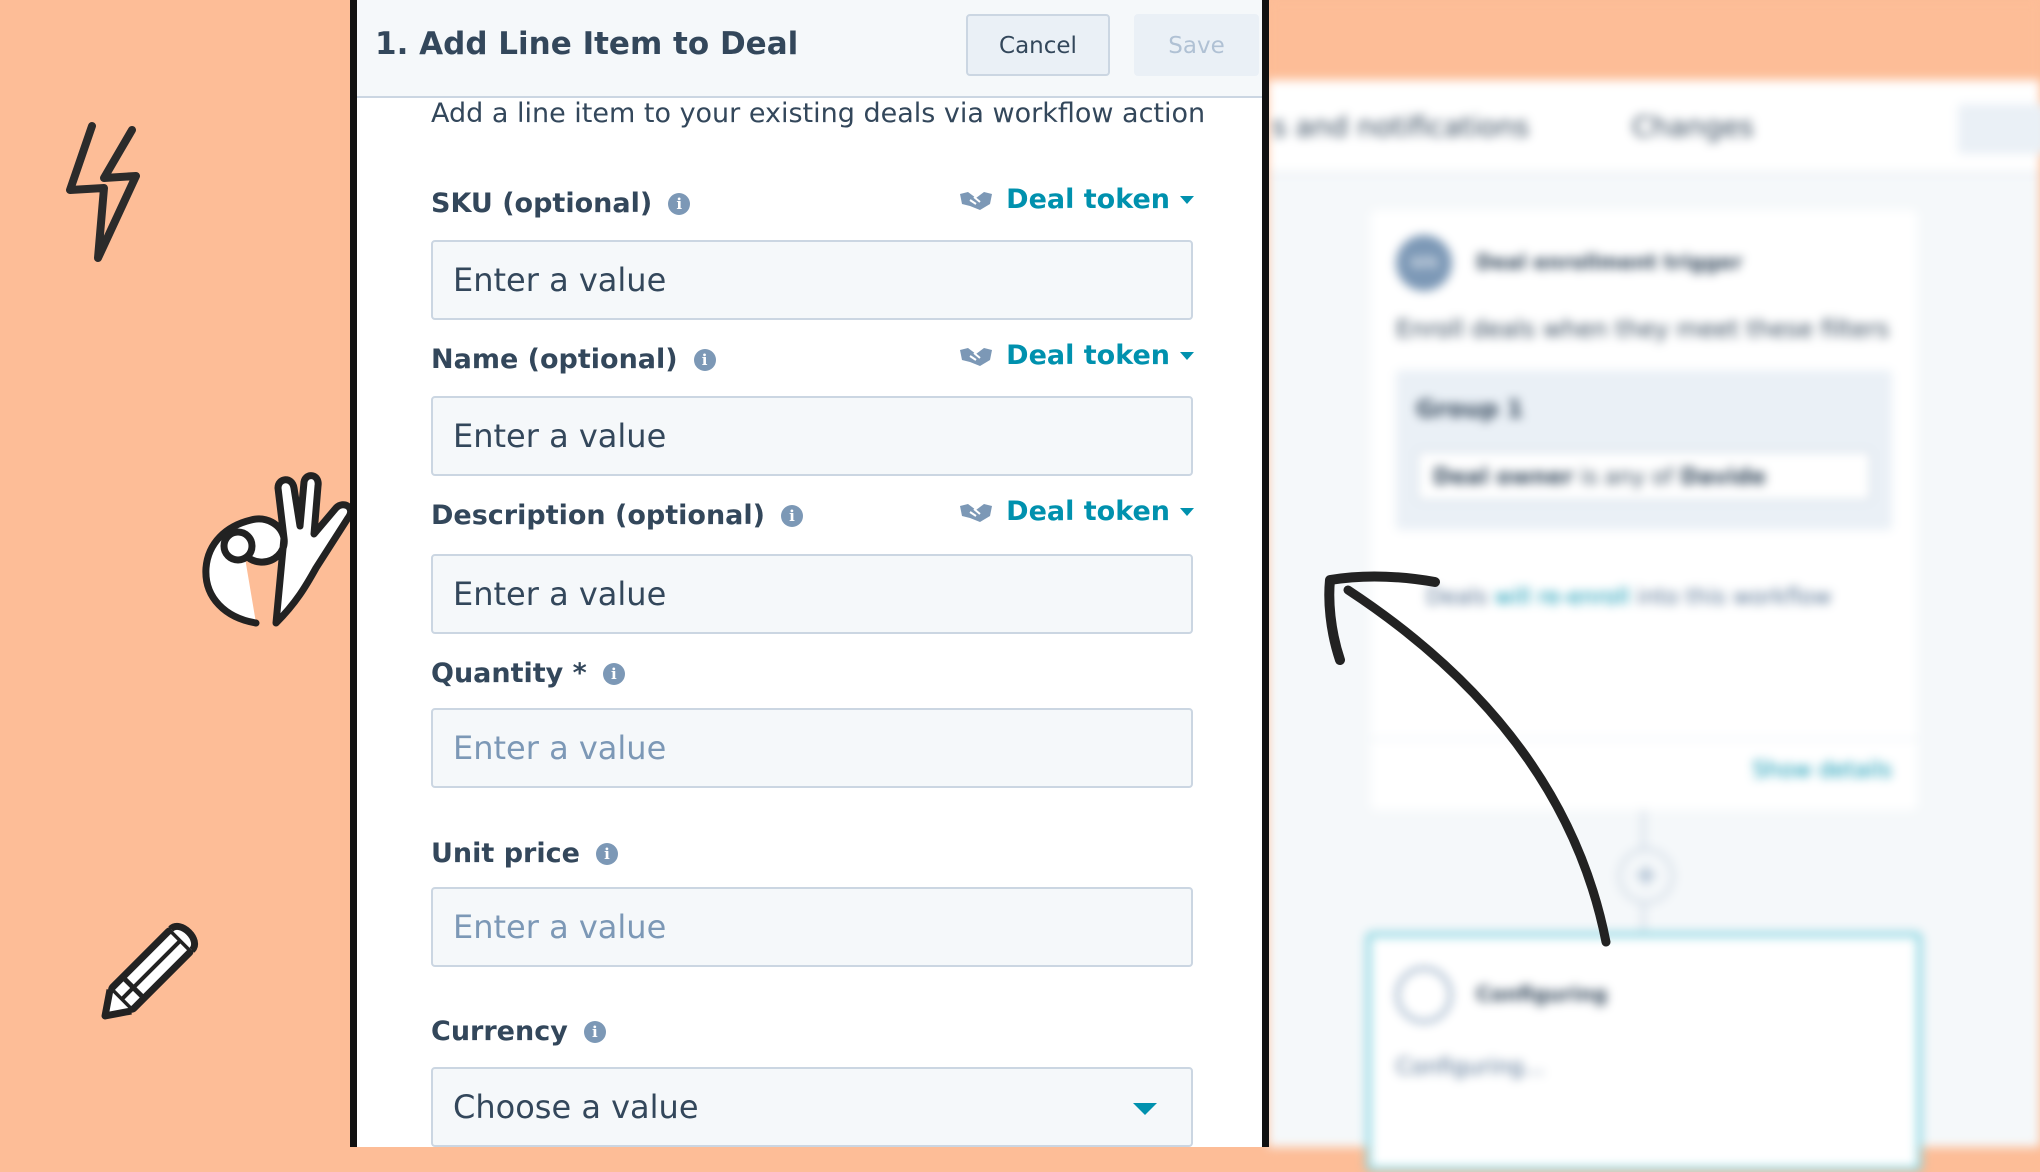 The height and width of the screenshot is (1172, 2040). What do you see at coordinates (499, 1031) in the screenshot?
I see `currency-label-text: Currency` at bounding box center [499, 1031].